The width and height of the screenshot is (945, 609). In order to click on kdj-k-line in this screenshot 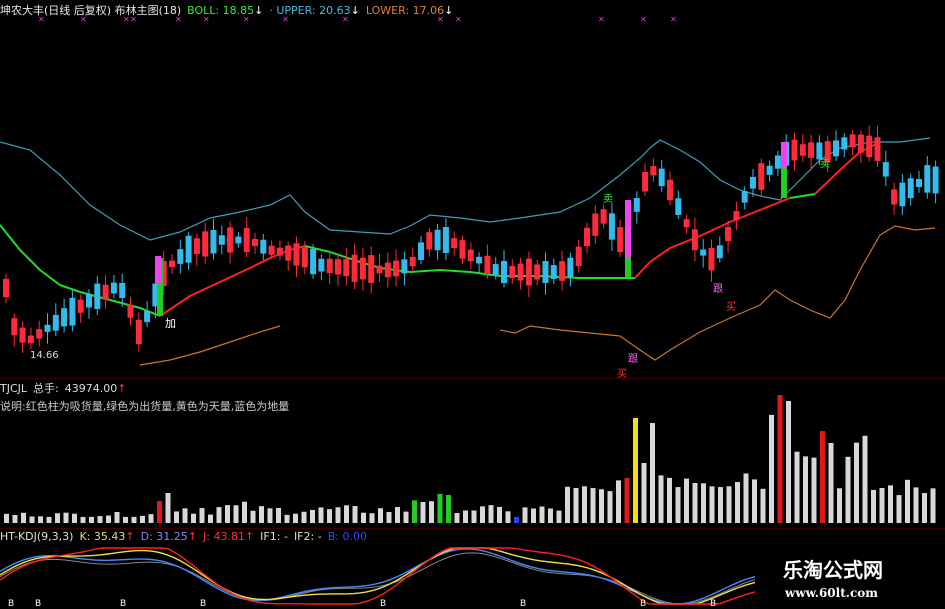, I will do `click(378, 576)`.